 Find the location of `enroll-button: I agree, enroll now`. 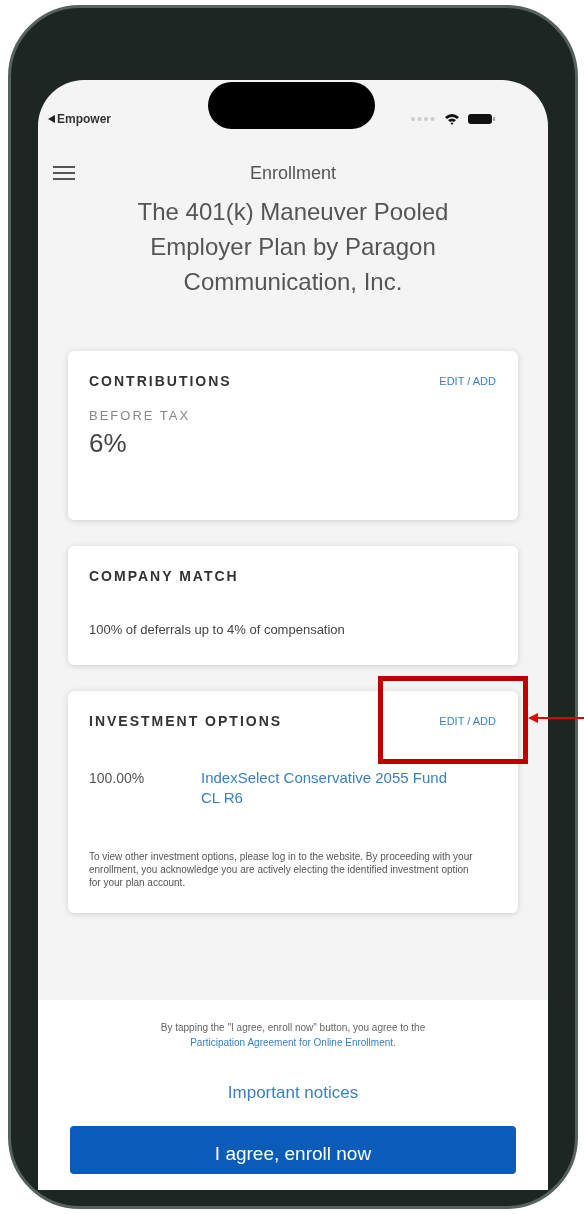

enroll-button: I agree, enroll now is located at coordinates (293, 1149).